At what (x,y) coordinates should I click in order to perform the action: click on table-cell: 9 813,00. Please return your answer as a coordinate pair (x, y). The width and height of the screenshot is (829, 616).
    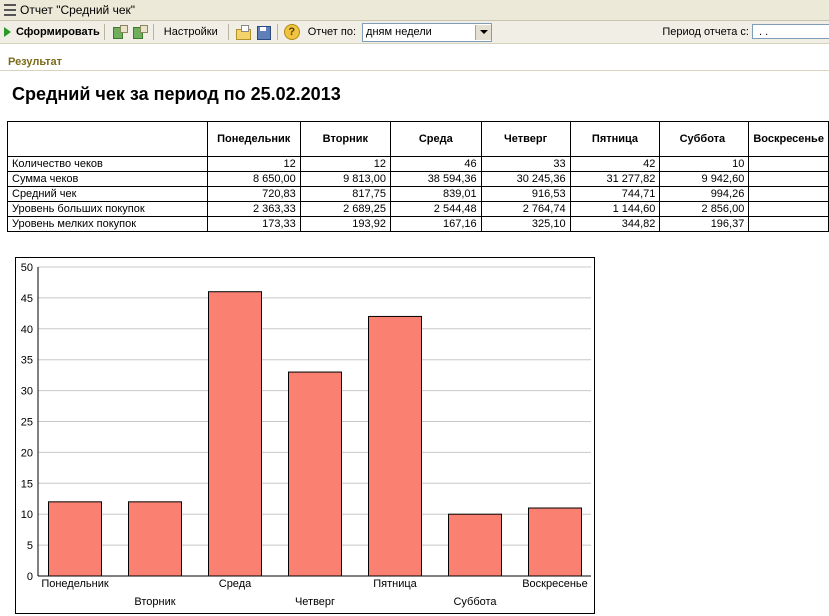
    Looking at the image, I should click on (345, 179).